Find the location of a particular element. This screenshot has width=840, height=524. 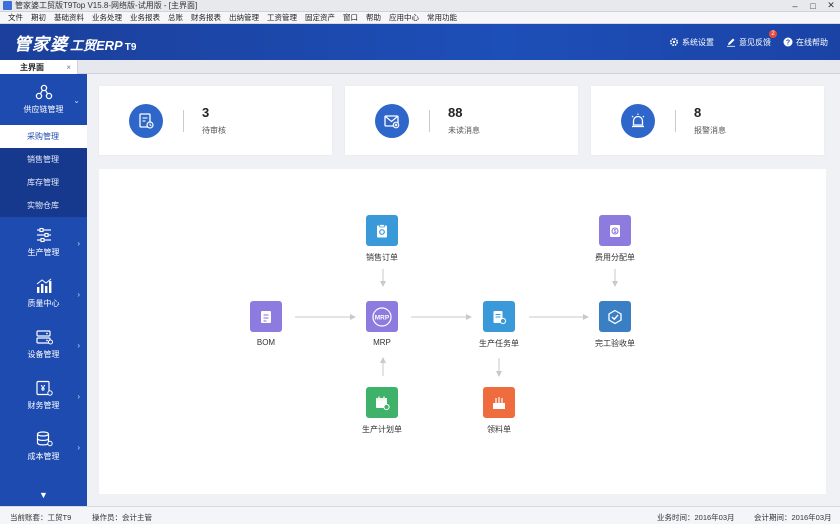

sidebar-submenu: 采购管理 销售管理 库存管理 实物仓库 is located at coordinates (43, 171).